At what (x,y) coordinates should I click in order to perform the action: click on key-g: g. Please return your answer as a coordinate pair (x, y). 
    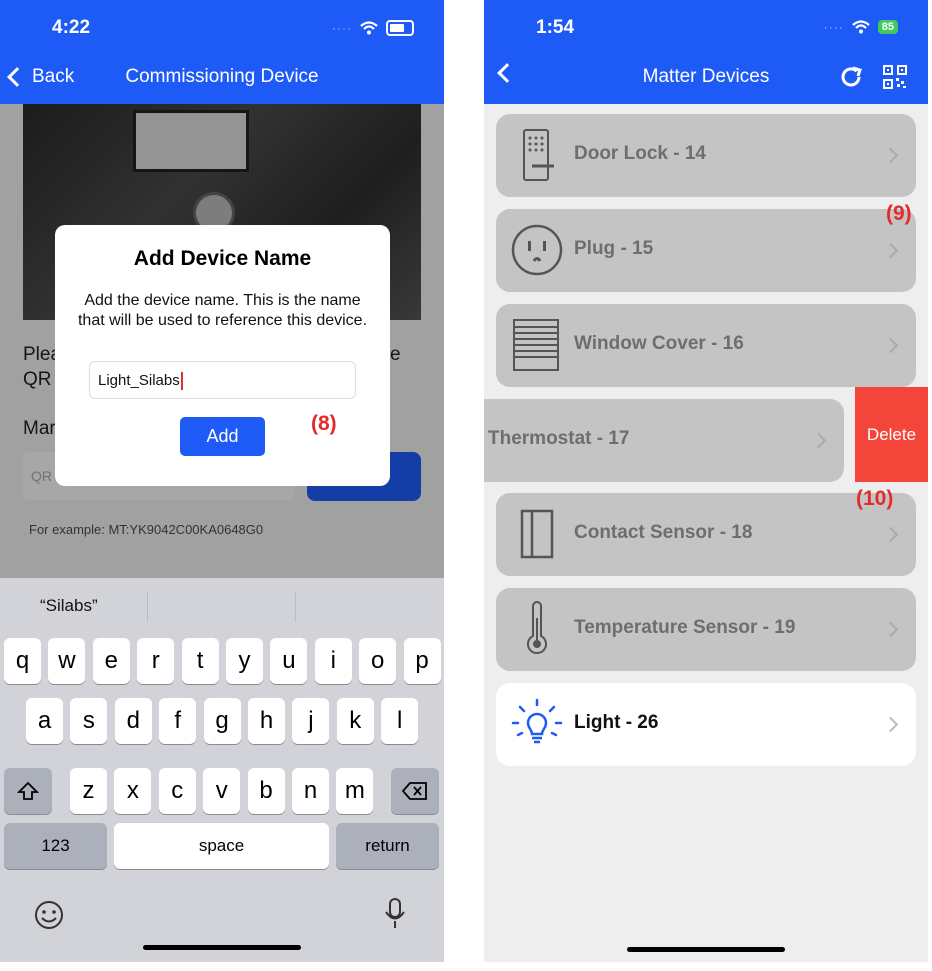
    Looking at the image, I should click on (222, 721).